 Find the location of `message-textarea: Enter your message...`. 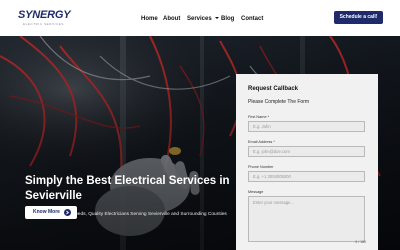

message-textarea: Enter your message... is located at coordinates (306, 219).